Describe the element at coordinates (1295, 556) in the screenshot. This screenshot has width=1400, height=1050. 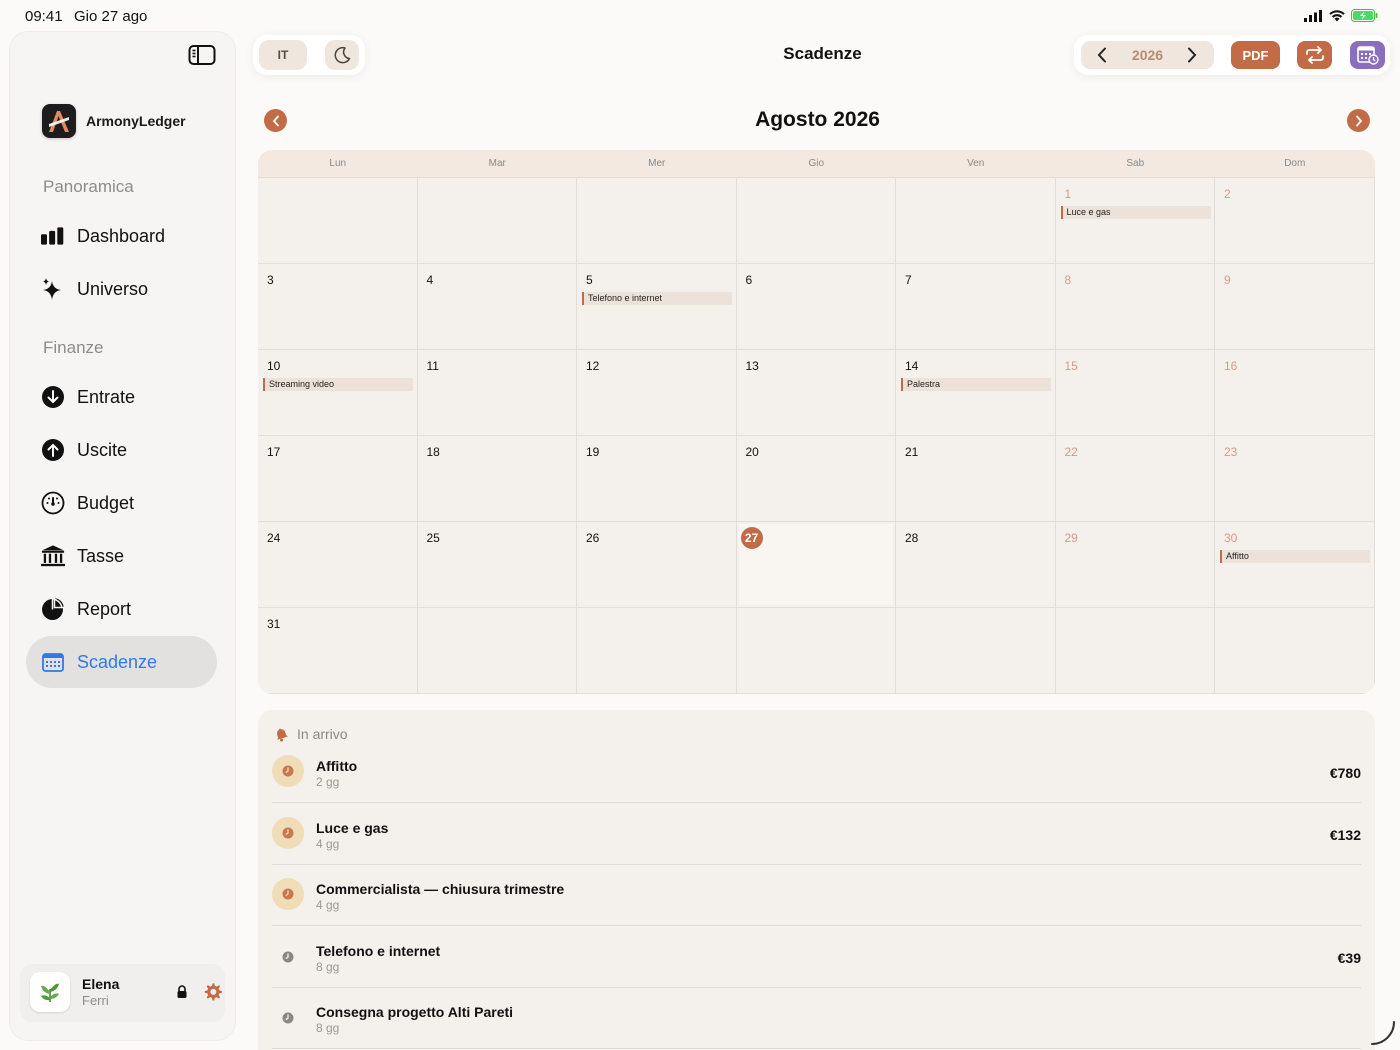
I see `calendar-event: Affitto` at that location.